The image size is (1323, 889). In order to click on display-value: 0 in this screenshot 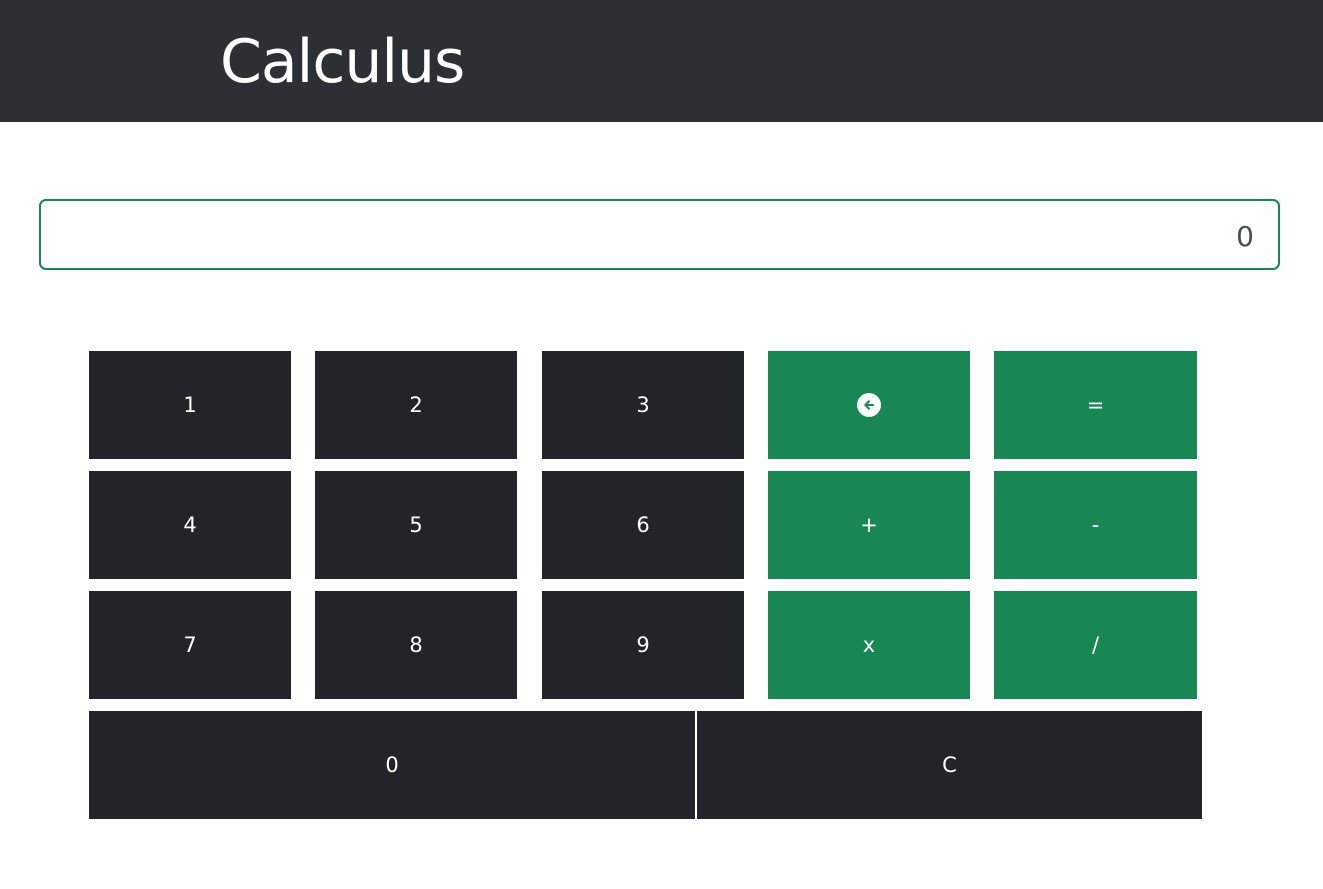, I will do `click(1245, 236)`.